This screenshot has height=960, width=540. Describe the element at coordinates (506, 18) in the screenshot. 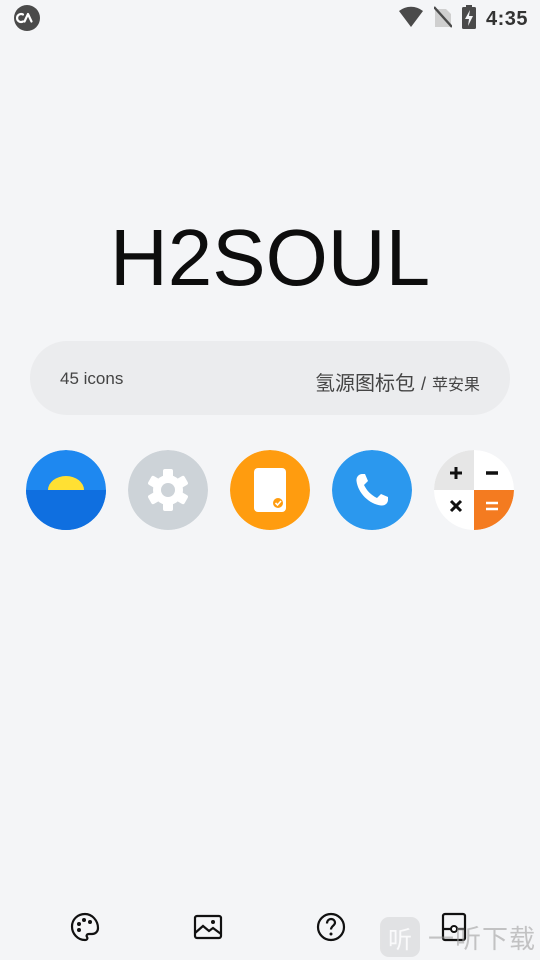

I see `status-time: 4:35` at that location.